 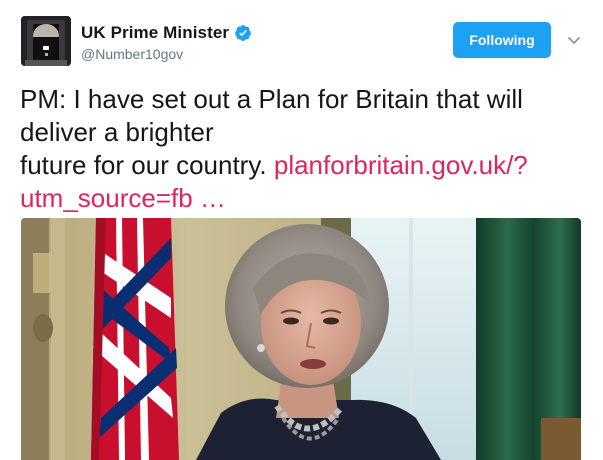 I want to click on chevron-down-icon, so click(x=574, y=40).